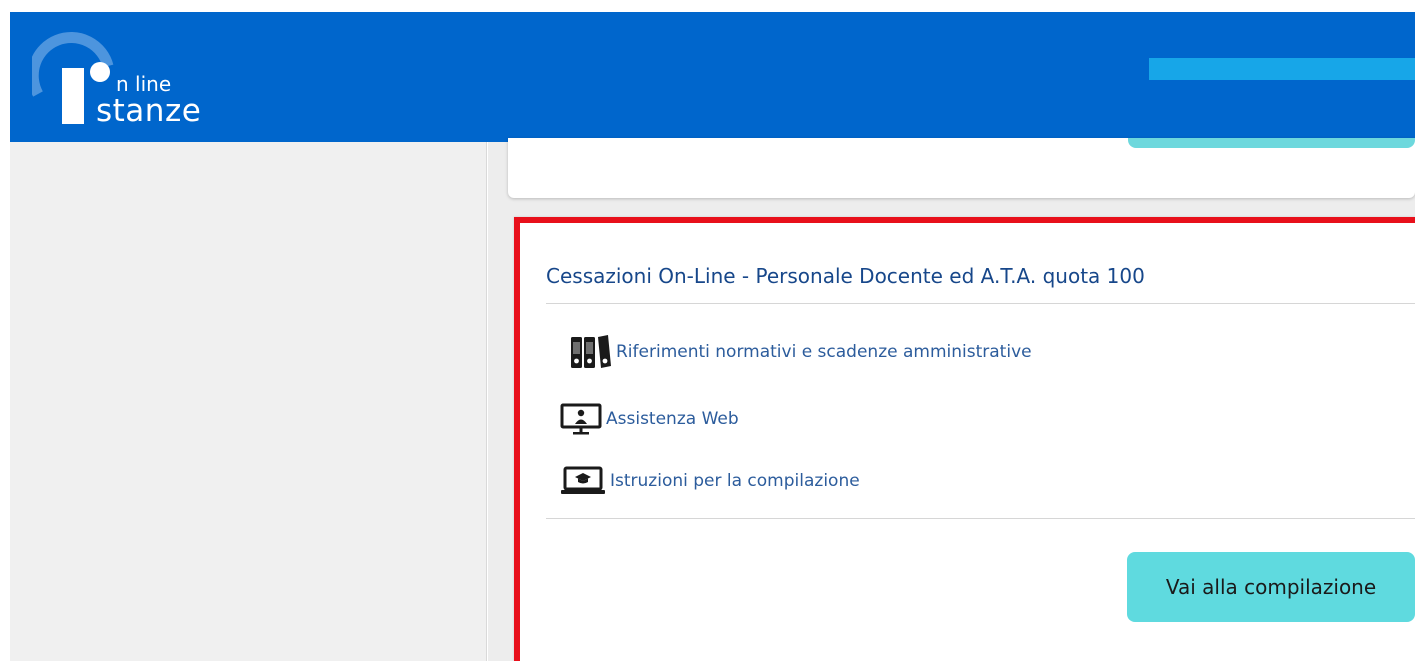 The image size is (1415, 661). I want to click on link-istruzioni-compilazione: Istruzioni per la compilazione, so click(710, 481).